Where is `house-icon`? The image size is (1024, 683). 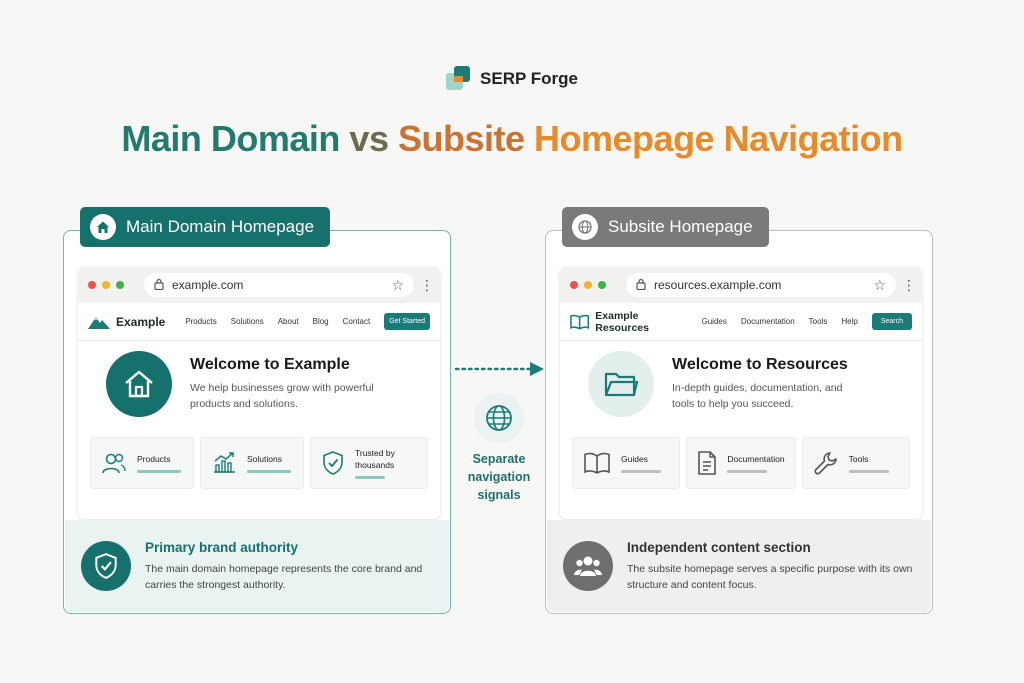 house-icon is located at coordinates (139, 384).